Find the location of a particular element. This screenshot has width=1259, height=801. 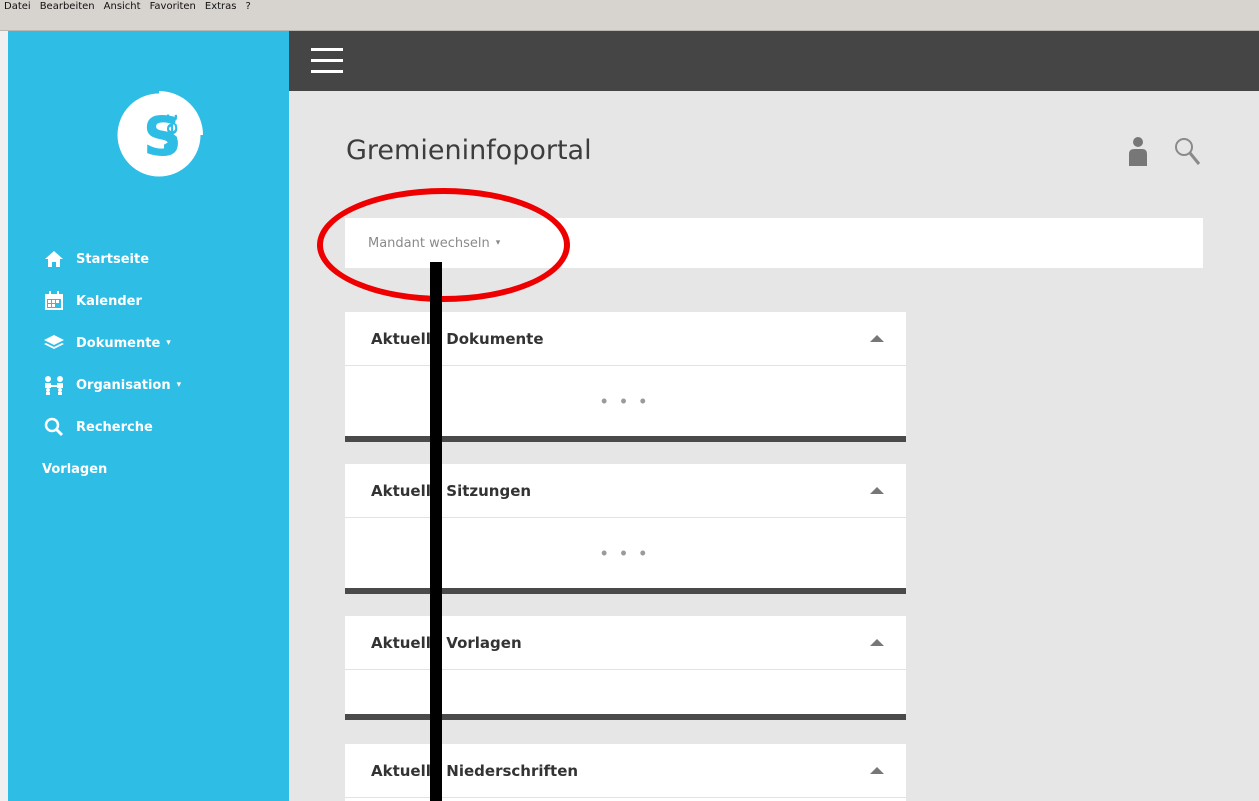

sidebar-item-startseite: Startseite is located at coordinates (111, 259).